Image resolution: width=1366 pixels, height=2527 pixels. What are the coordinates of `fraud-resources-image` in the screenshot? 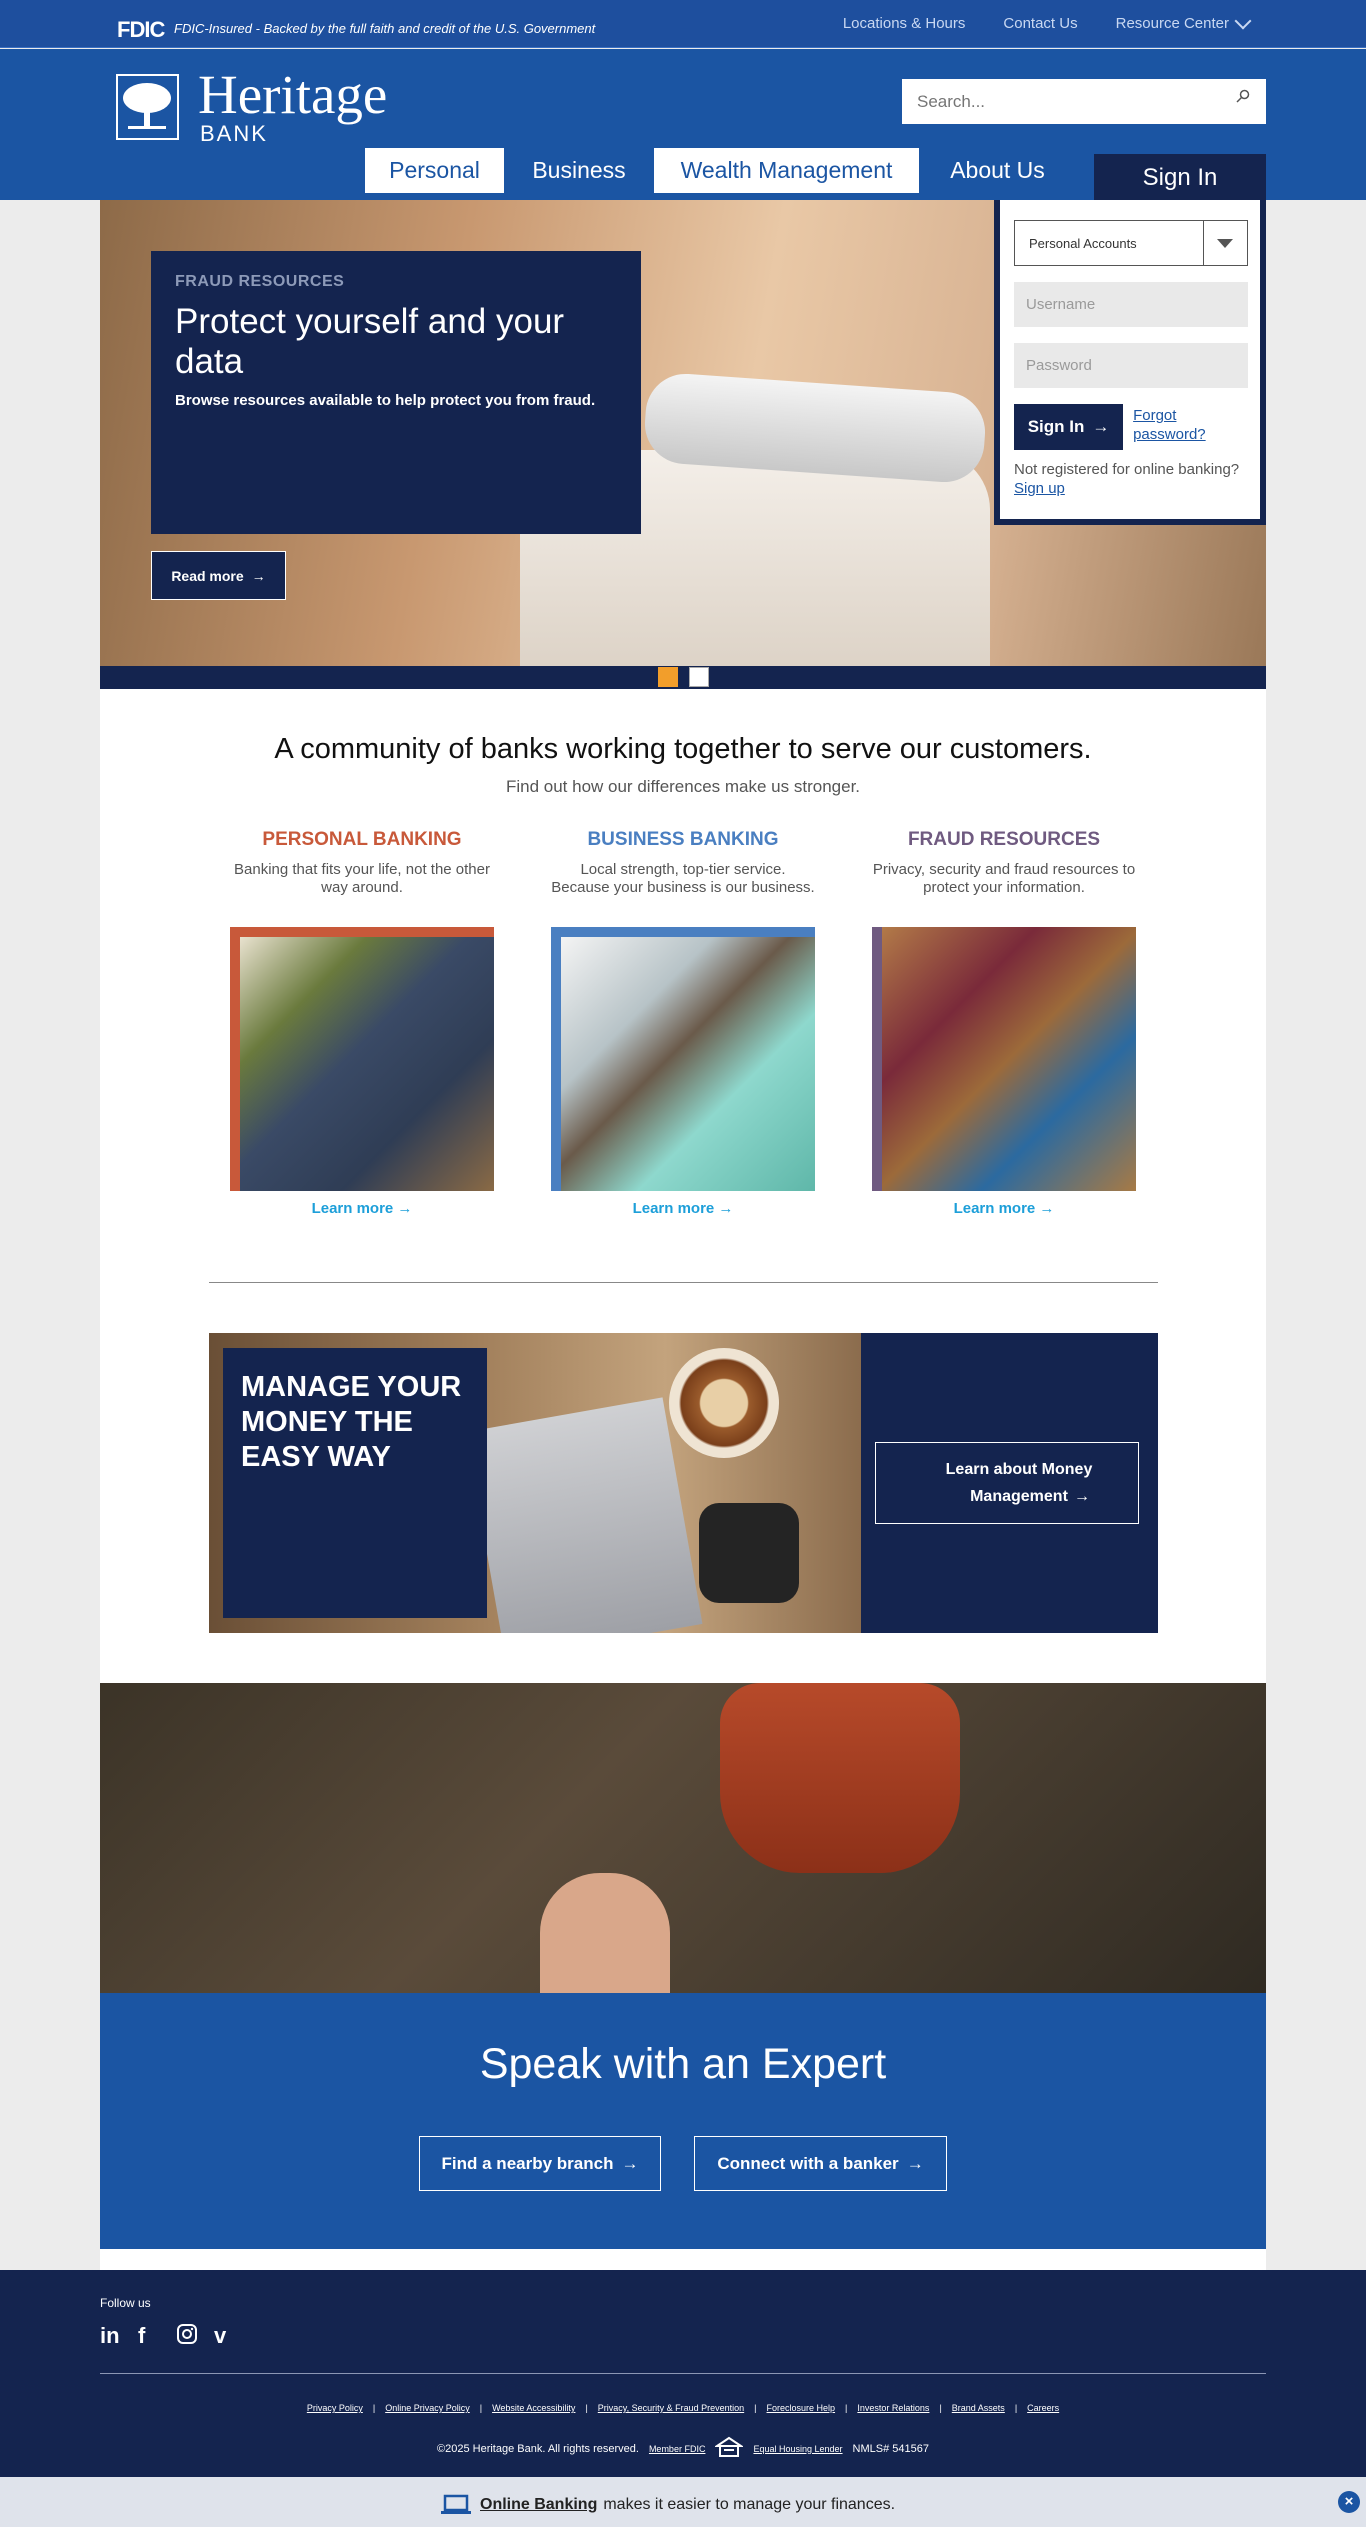 It's located at (1004, 1059).